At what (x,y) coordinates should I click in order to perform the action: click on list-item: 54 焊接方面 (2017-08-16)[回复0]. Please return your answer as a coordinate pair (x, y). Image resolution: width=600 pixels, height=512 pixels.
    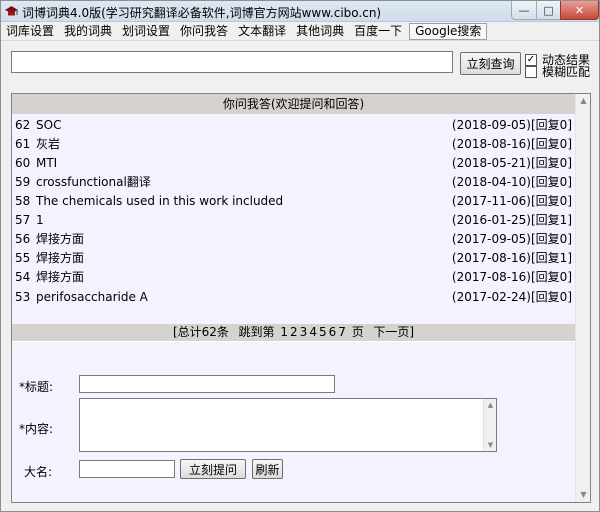
    Looking at the image, I should click on (293, 277).